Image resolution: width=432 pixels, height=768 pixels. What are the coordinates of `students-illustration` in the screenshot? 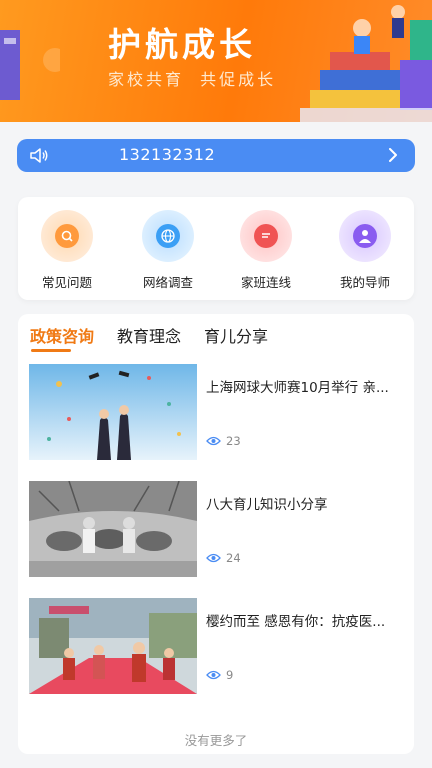 It's located at (366, 63).